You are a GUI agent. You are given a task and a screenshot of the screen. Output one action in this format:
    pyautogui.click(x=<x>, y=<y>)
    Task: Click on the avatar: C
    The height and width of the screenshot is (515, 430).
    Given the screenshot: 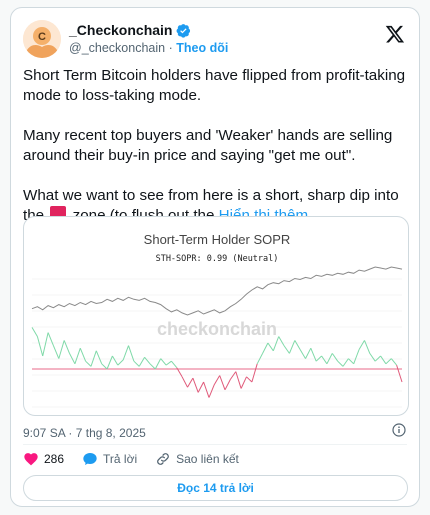 What is the action you would take?
    pyautogui.click(x=42, y=39)
    